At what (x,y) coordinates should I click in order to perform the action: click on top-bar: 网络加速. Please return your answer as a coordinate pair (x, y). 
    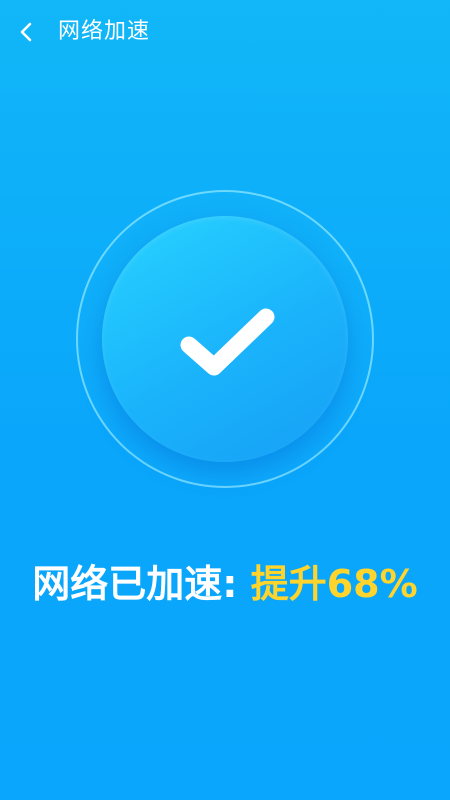
    Looking at the image, I should click on (225, 32).